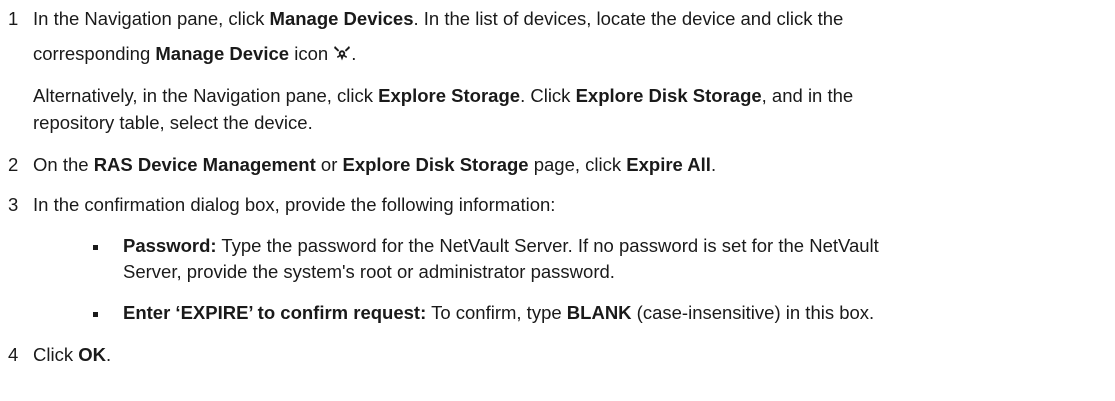  I want to click on step-number: 1, so click(13, 18).